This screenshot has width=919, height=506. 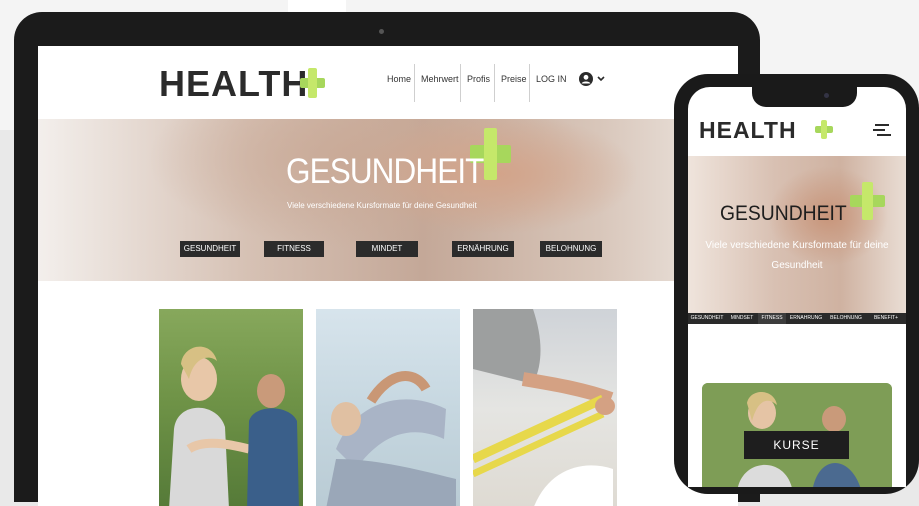 I want to click on logo-text: HEALTH, so click(x=234, y=83).